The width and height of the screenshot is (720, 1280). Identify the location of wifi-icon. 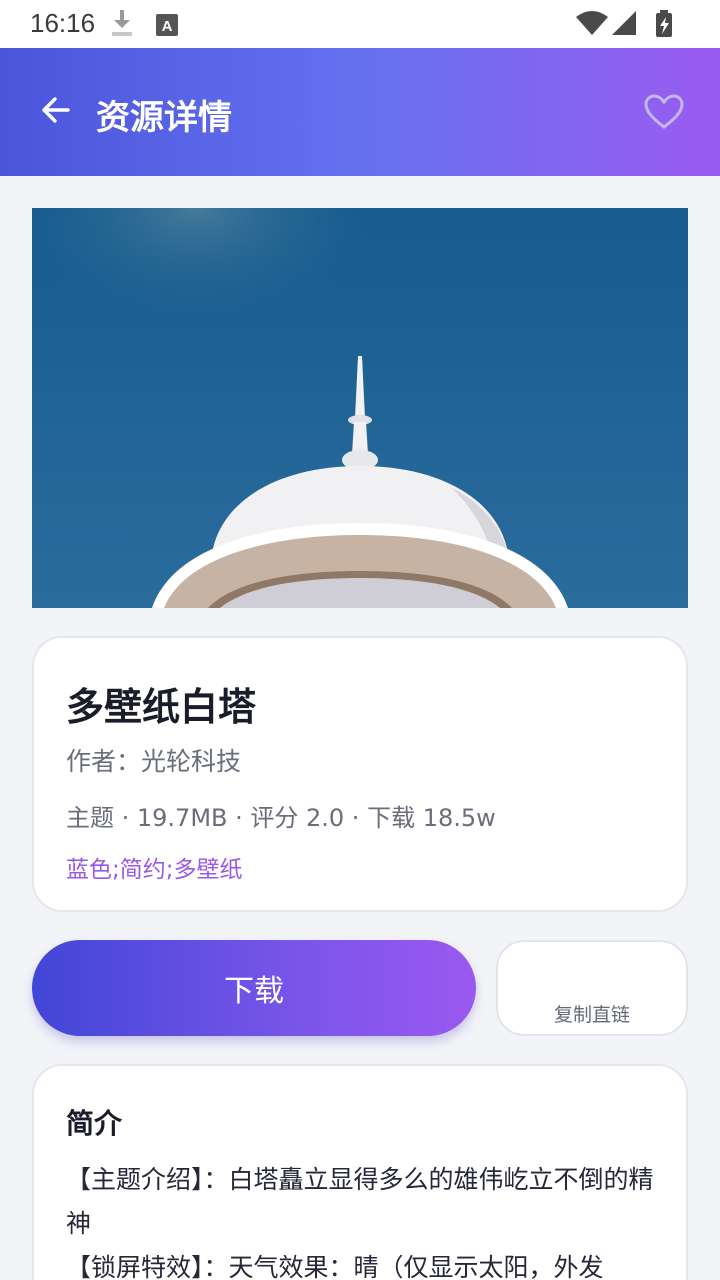
(592, 23).